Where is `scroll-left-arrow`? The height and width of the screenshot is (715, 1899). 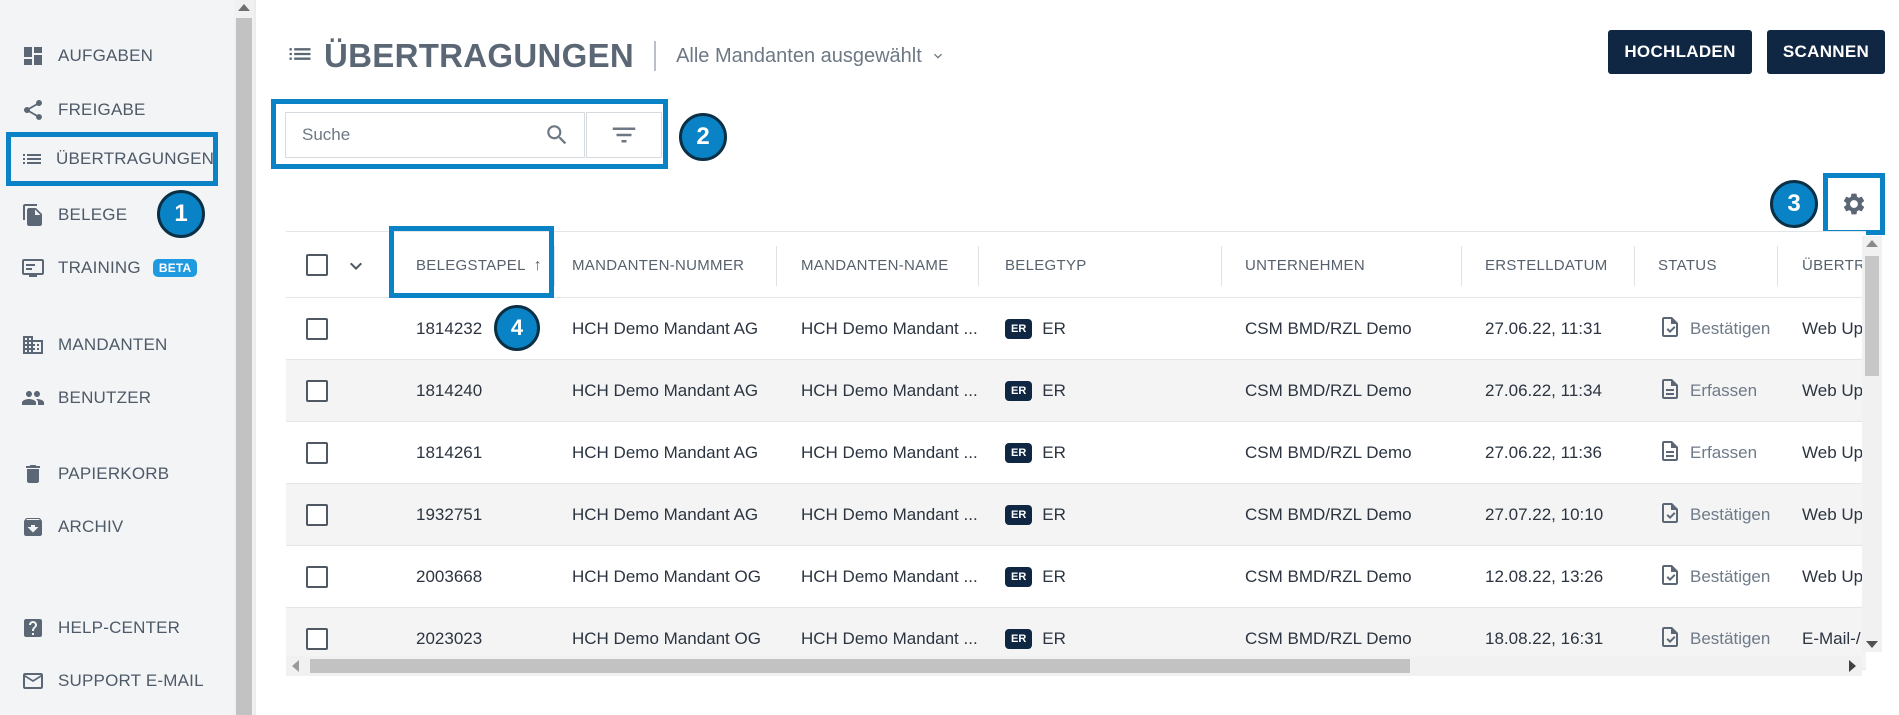
scroll-left-arrow is located at coordinates (295, 666).